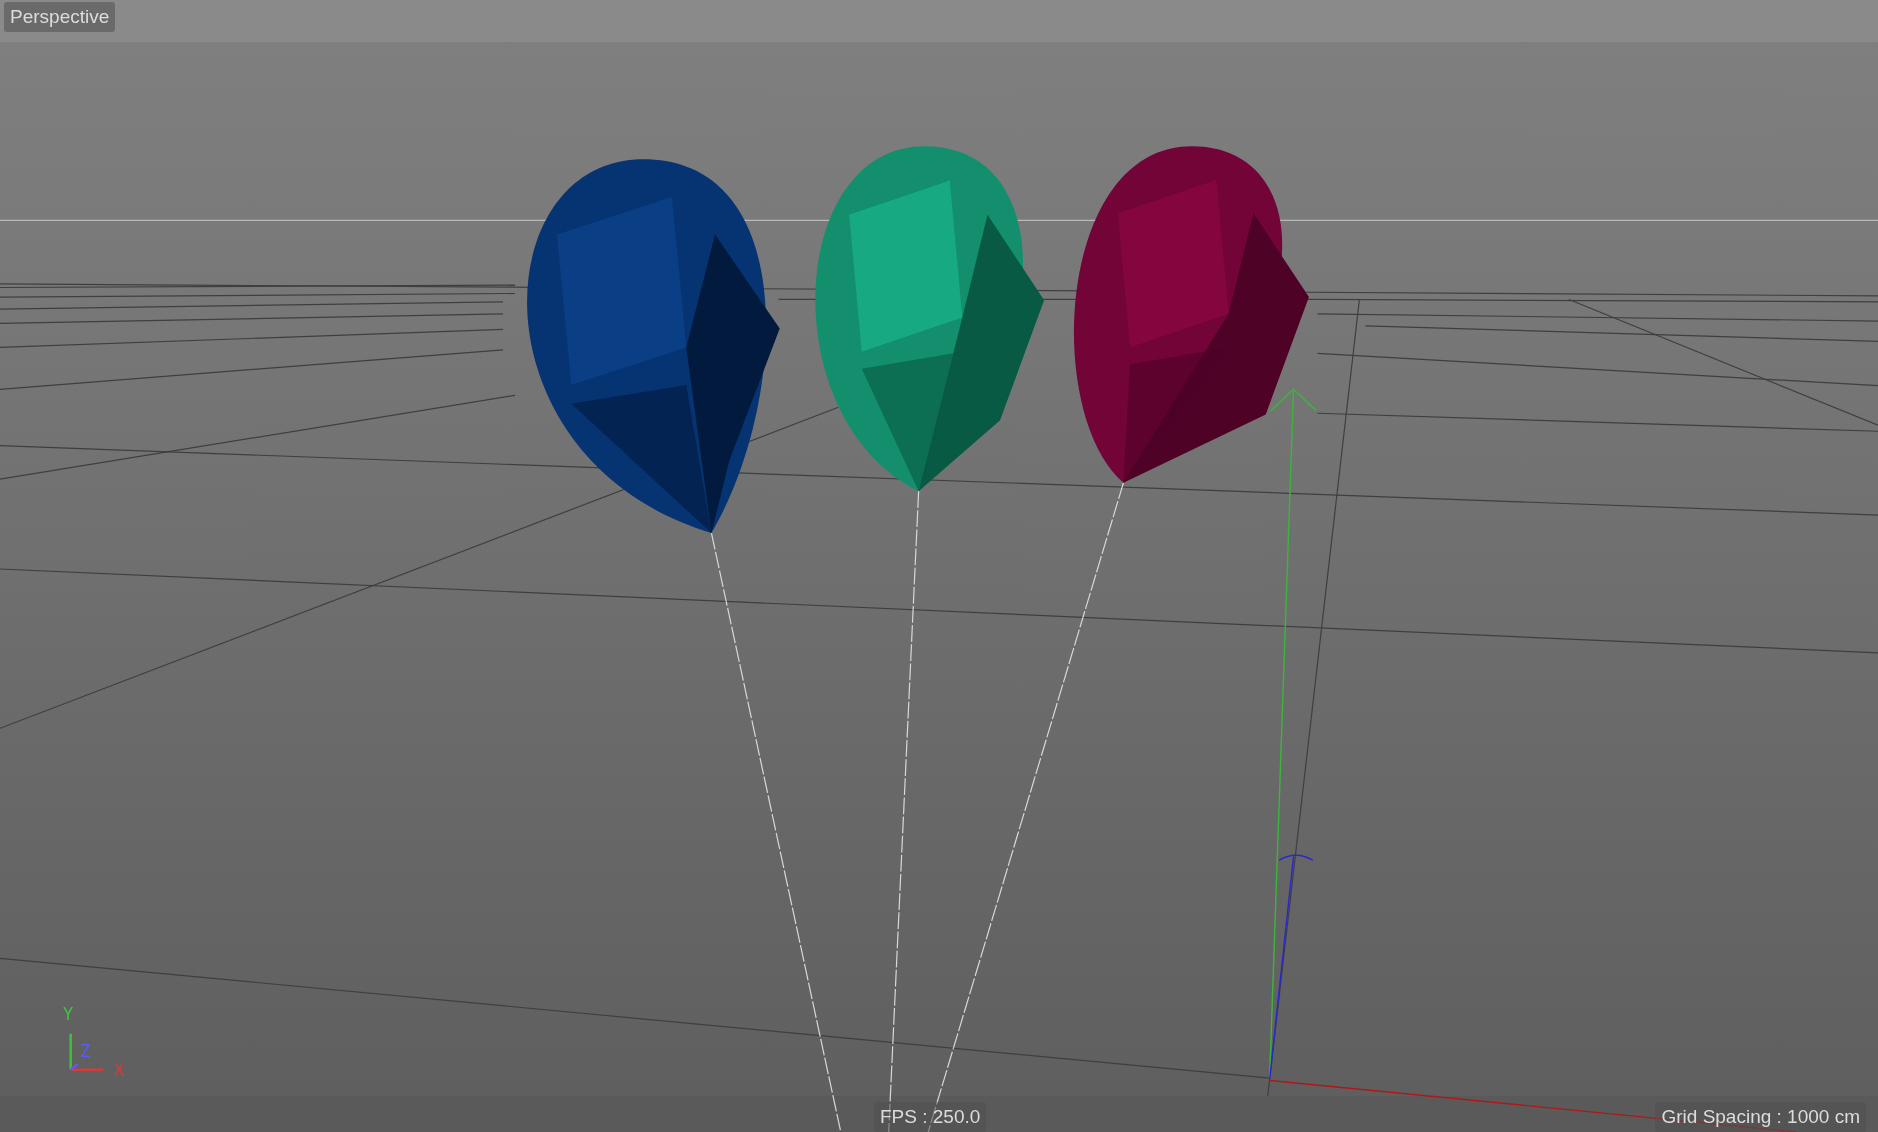  Describe the element at coordinates (68, 1014) in the screenshot. I see `axis-label: Y` at that location.